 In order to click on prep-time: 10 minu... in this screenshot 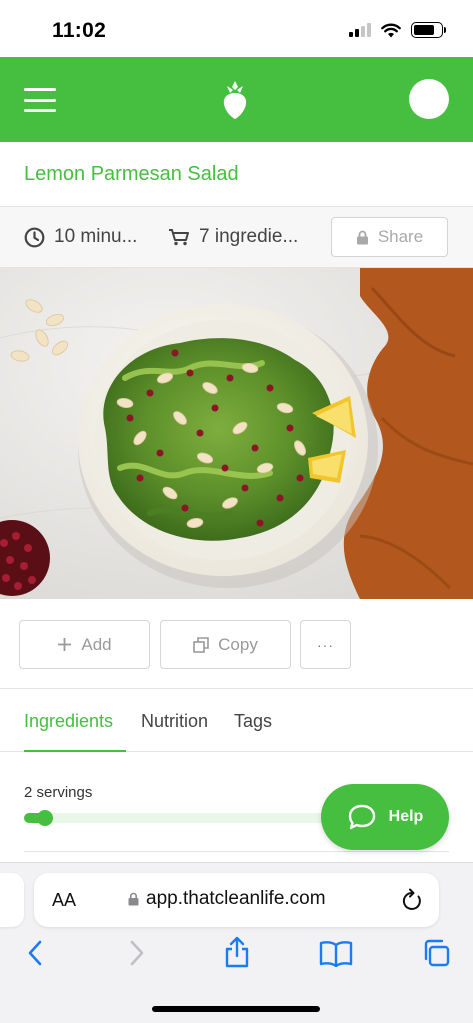, I will do `click(80, 237)`.